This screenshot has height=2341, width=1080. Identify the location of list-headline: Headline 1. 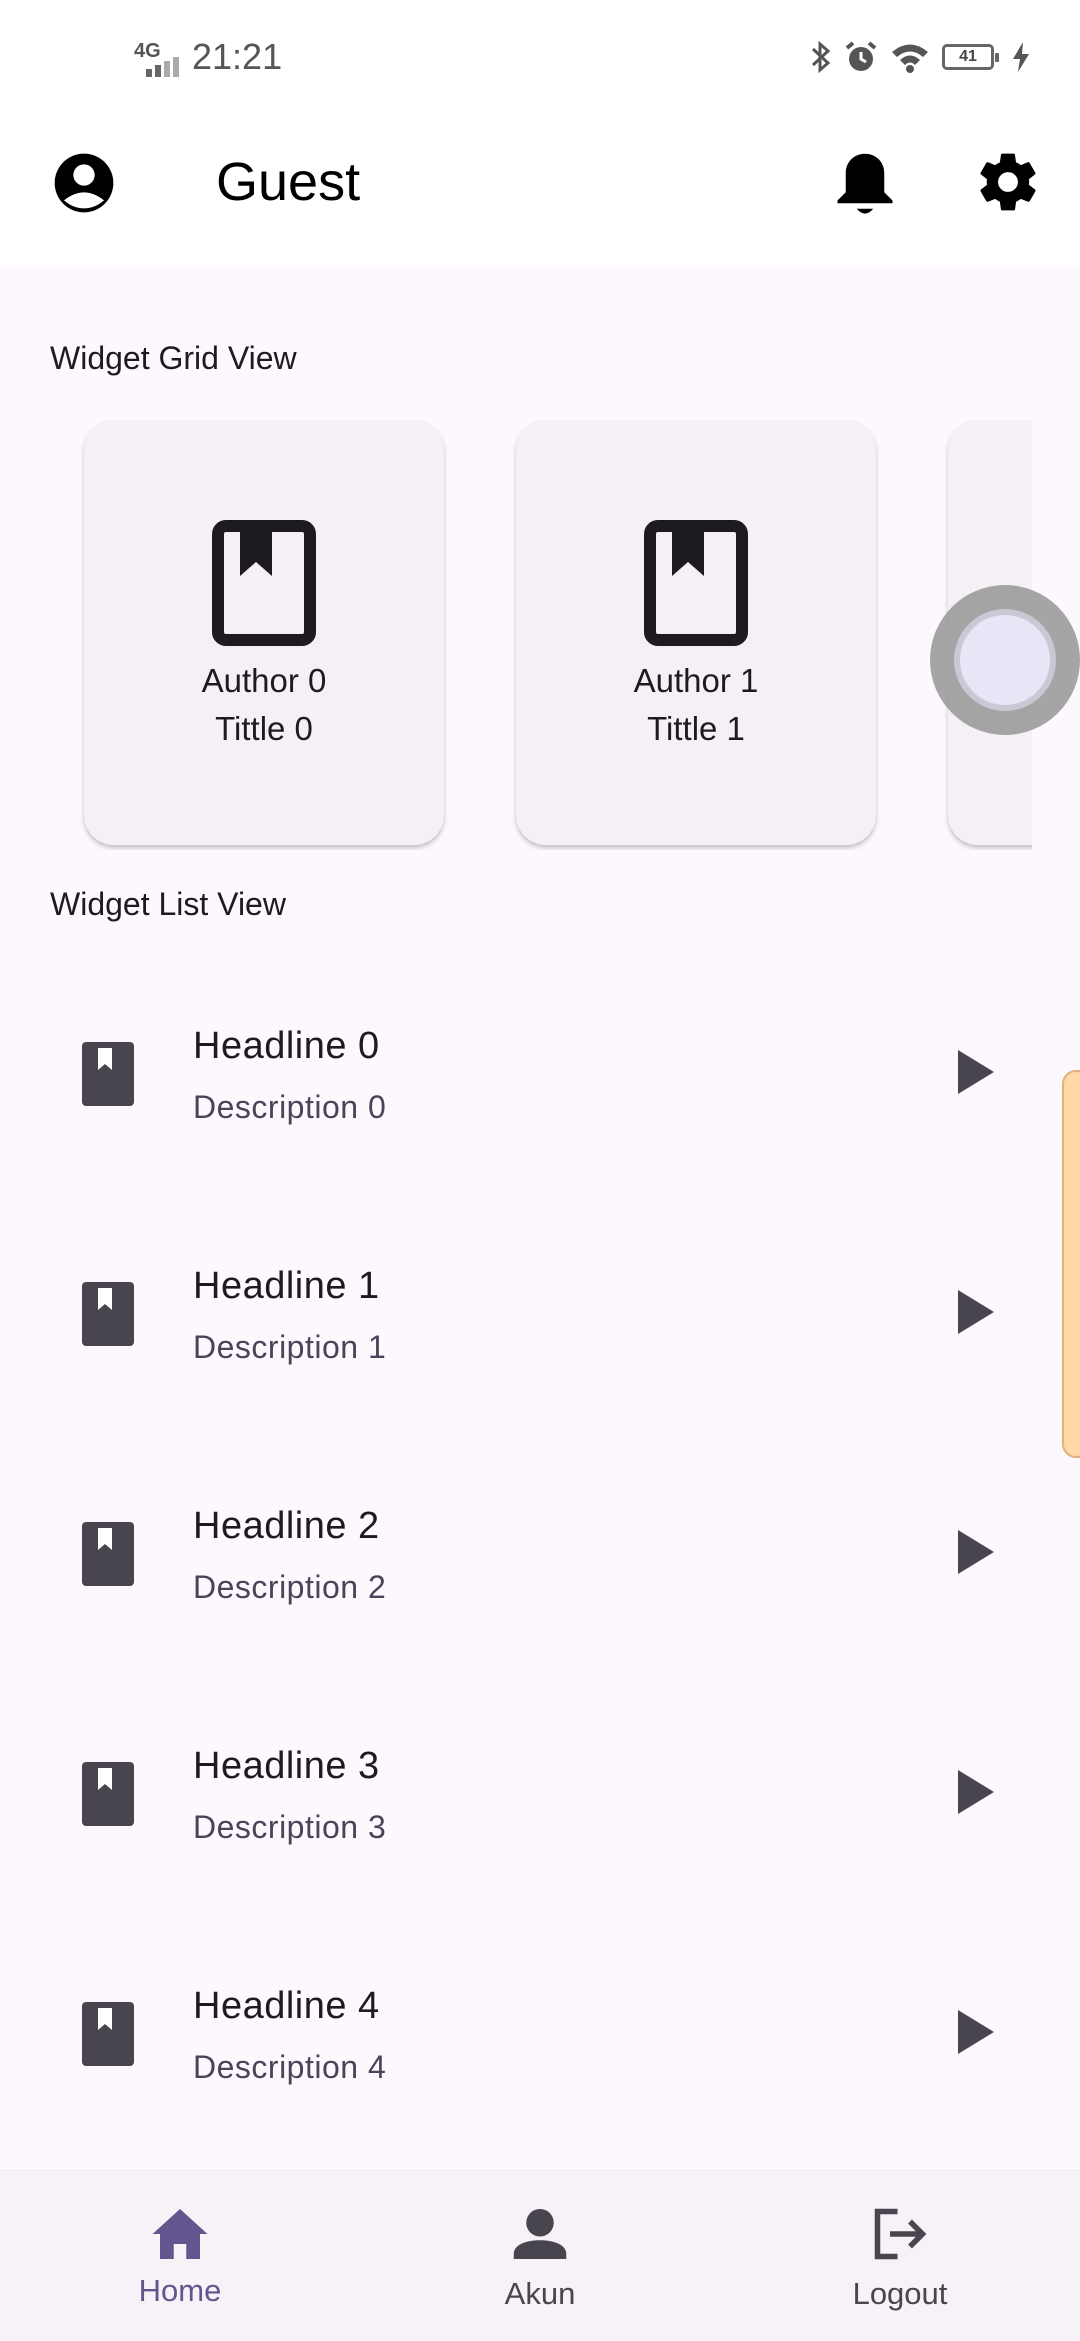
(286, 1286).